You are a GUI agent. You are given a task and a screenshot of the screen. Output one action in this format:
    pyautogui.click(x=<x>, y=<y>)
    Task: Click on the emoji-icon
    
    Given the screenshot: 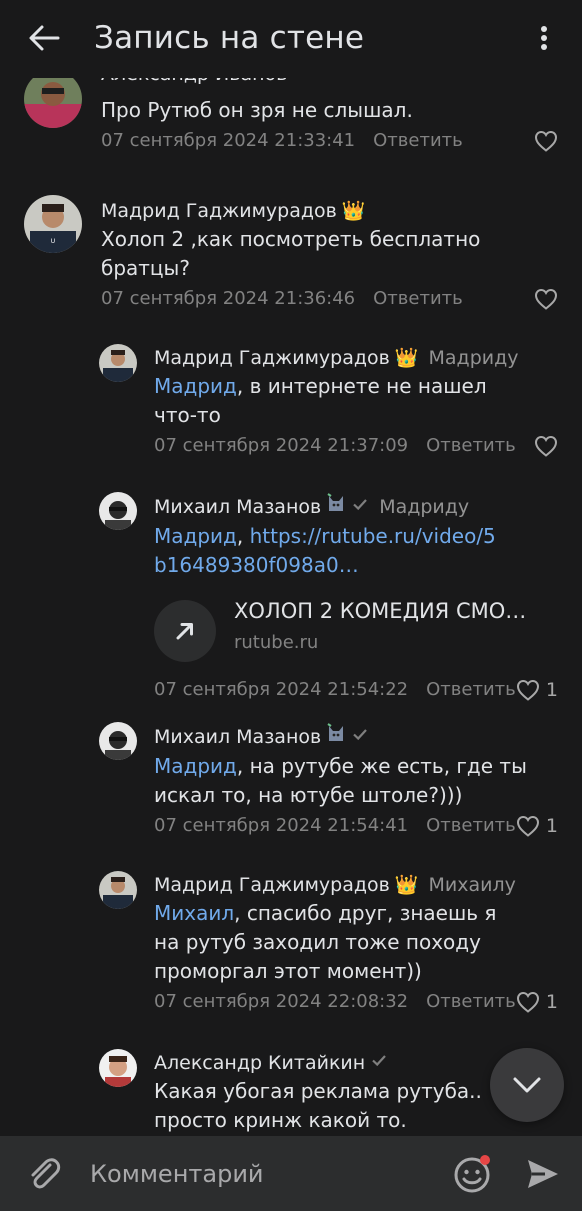 What is the action you would take?
    pyautogui.click(x=472, y=1174)
    